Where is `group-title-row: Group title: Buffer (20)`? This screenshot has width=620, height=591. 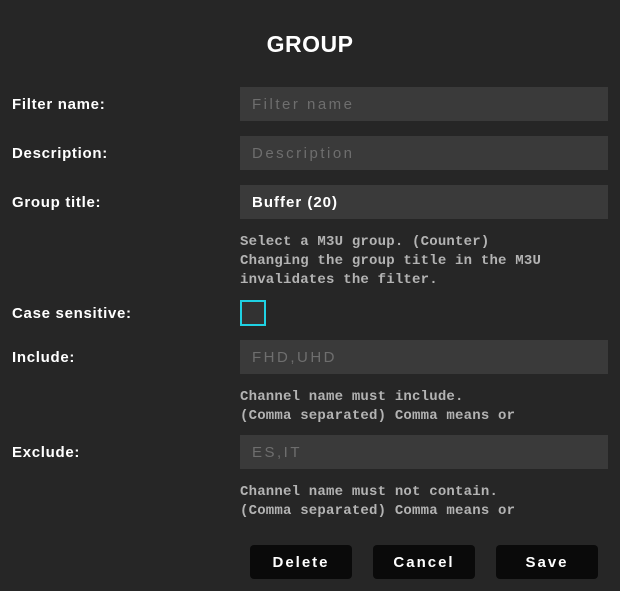 group-title-row: Group title: Buffer (20) is located at coordinates (310, 202).